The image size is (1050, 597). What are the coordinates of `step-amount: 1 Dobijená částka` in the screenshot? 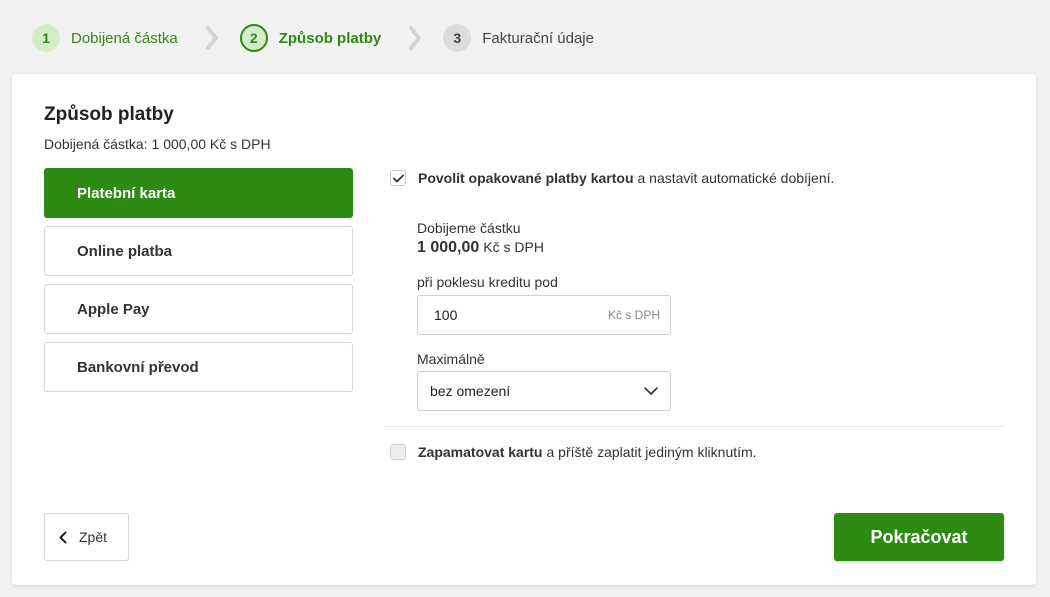 It's located at (105, 38).